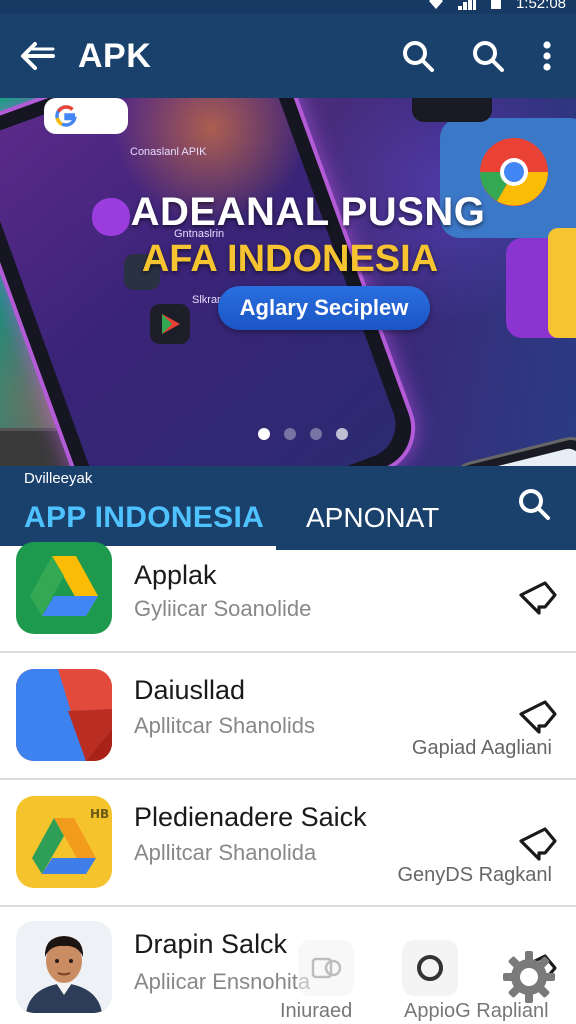  What do you see at coordinates (466, 5) in the screenshot?
I see `signal-icon` at bounding box center [466, 5].